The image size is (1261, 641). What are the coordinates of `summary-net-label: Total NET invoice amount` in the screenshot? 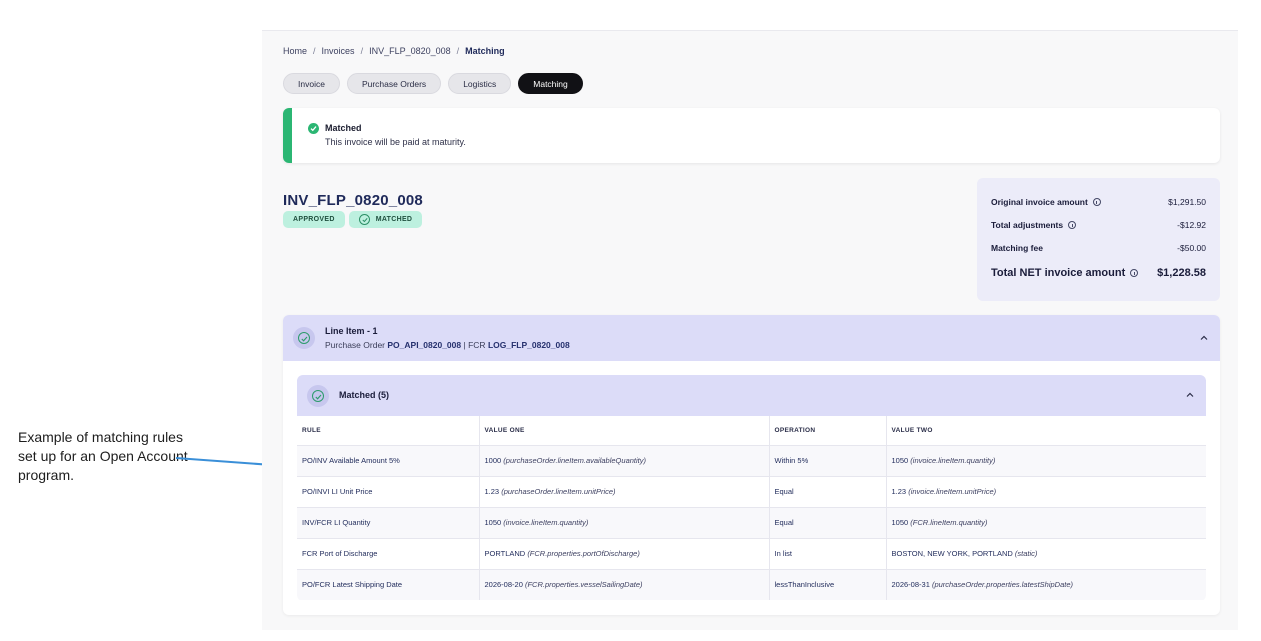 It's located at (1058, 273).